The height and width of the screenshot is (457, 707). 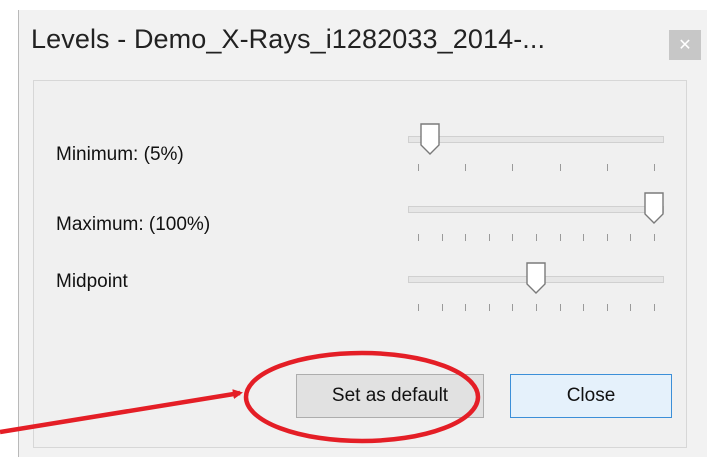 I want to click on midpoint-slider-ticks, so click(x=536, y=308).